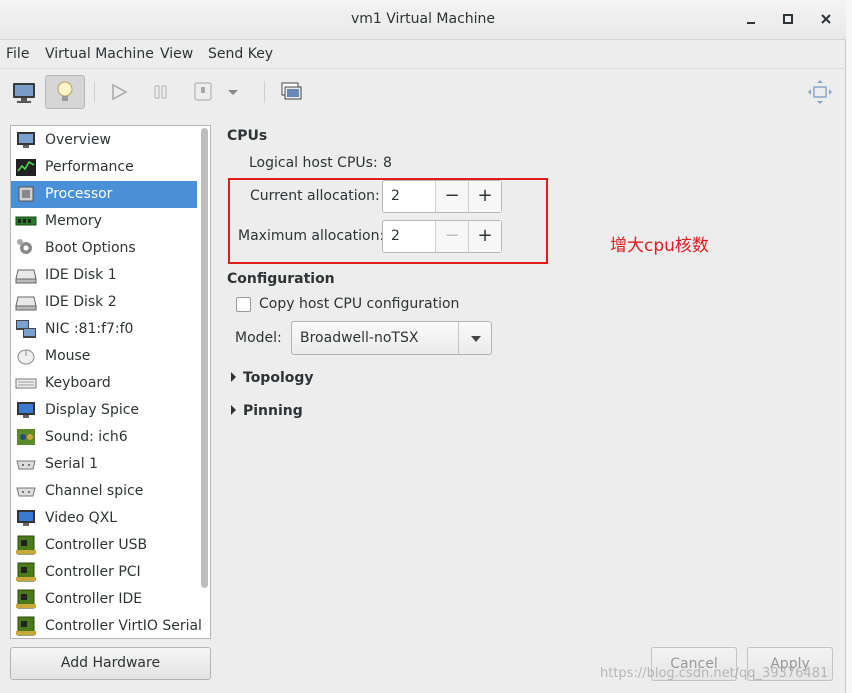 The image size is (852, 693). What do you see at coordinates (26, 221) in the screenshot?
I see `memory-module-icon` at bounding box center [26, 221].